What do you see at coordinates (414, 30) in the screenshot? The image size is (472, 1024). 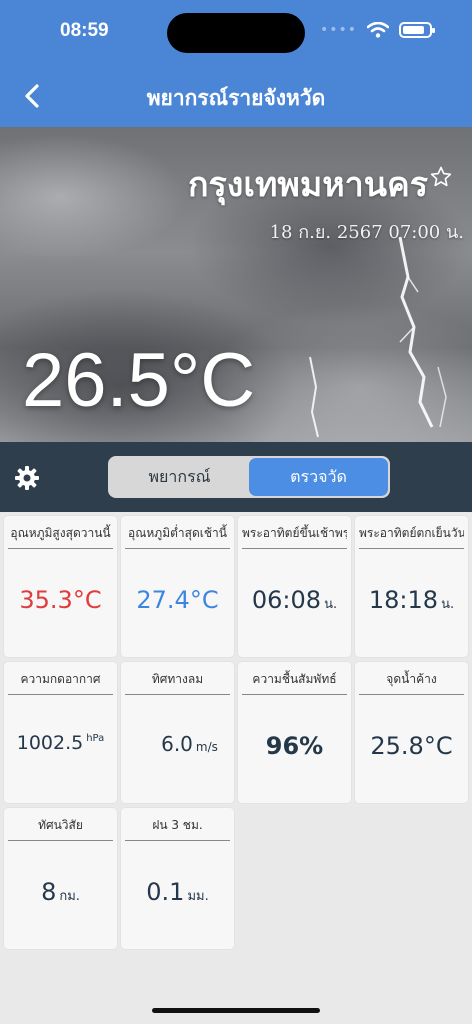 I see `battery-level` at bounding box center [414, 30].